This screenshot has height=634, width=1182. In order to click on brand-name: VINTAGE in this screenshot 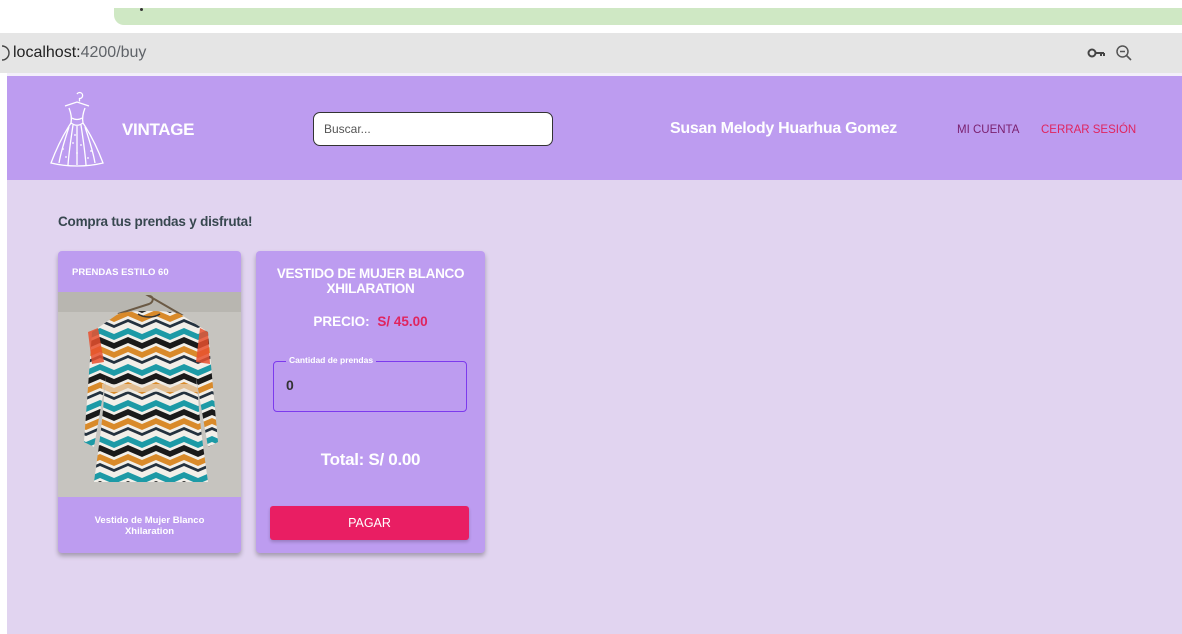, I will do `click(158, 130)`.